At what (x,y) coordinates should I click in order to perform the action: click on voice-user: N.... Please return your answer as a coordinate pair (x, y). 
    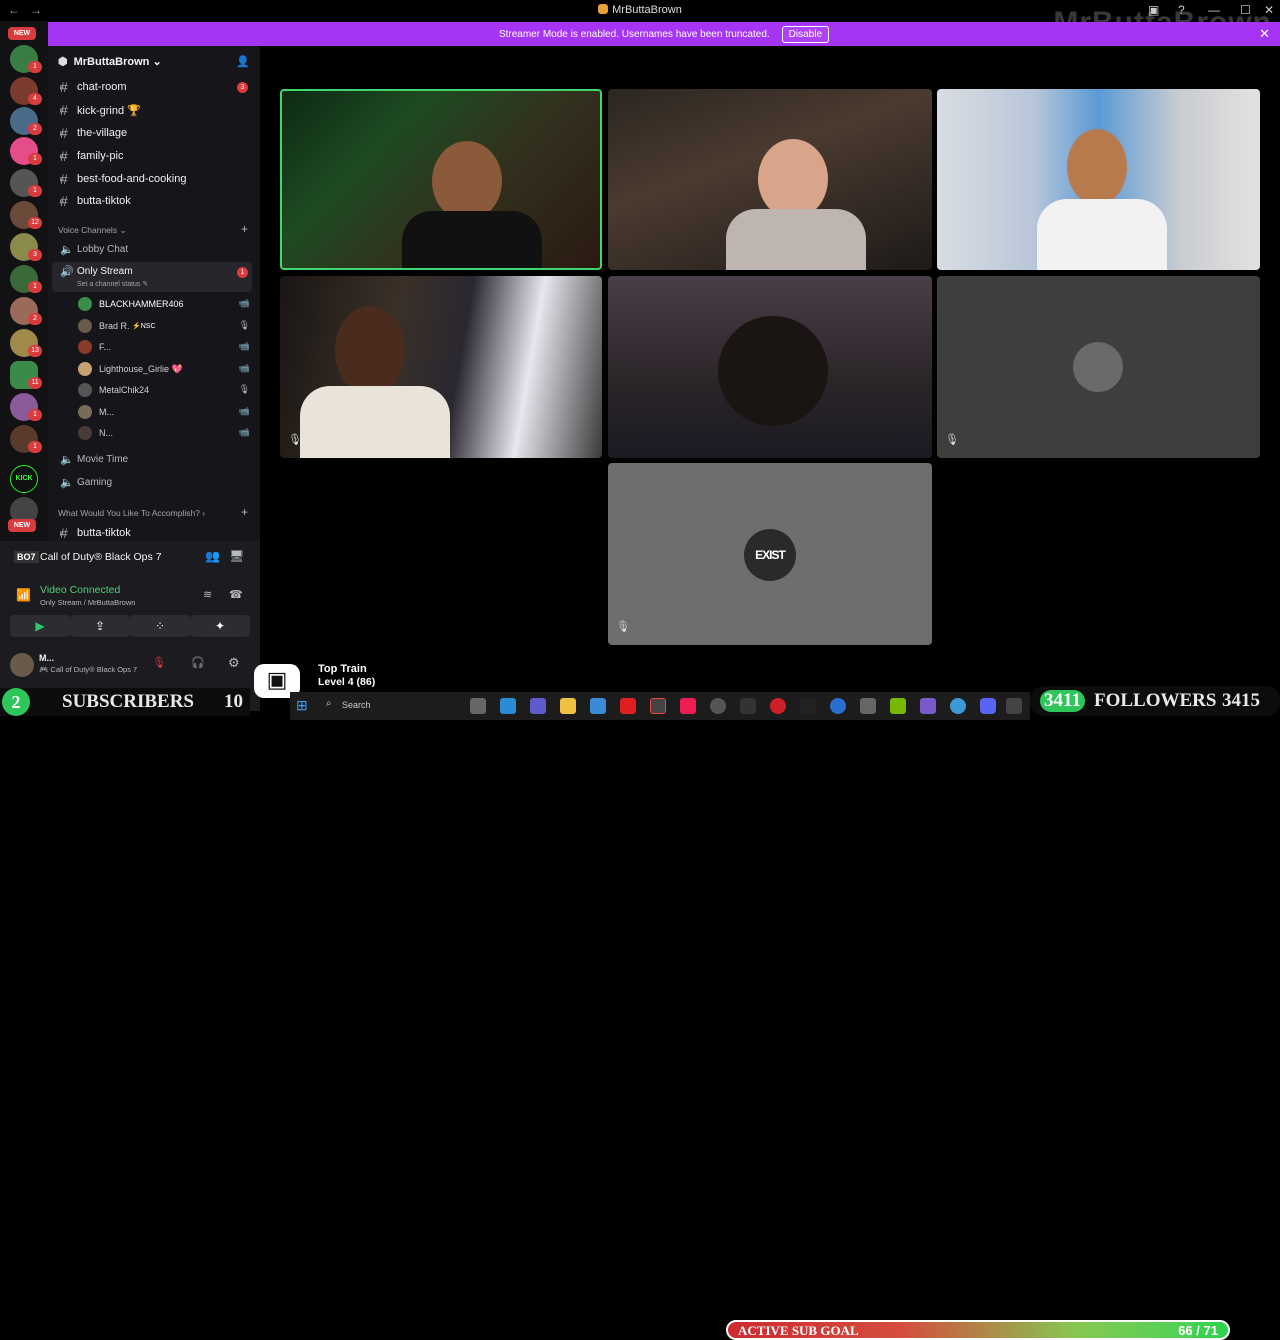
    Looking at the image, I should click on (95, 433).